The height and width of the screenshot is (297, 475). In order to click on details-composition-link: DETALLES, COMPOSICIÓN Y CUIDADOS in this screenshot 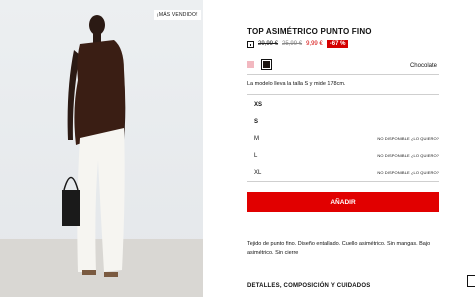, I will do `click(308, 286)`.